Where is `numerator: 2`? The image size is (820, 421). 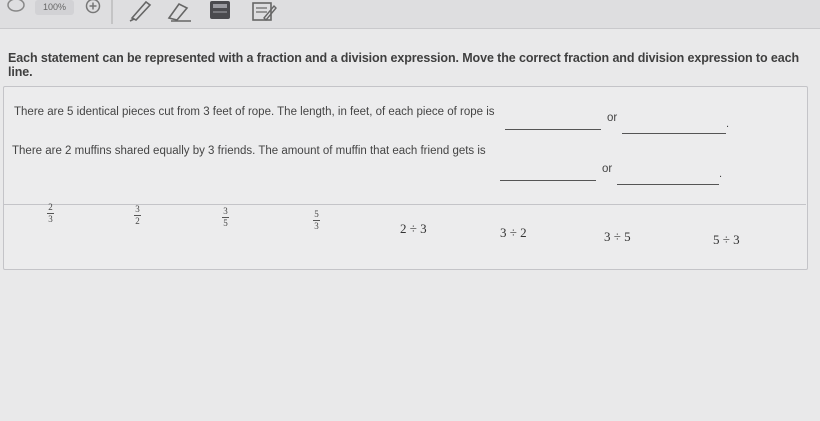
numerator: 2 is located at coordinates (50, 207).